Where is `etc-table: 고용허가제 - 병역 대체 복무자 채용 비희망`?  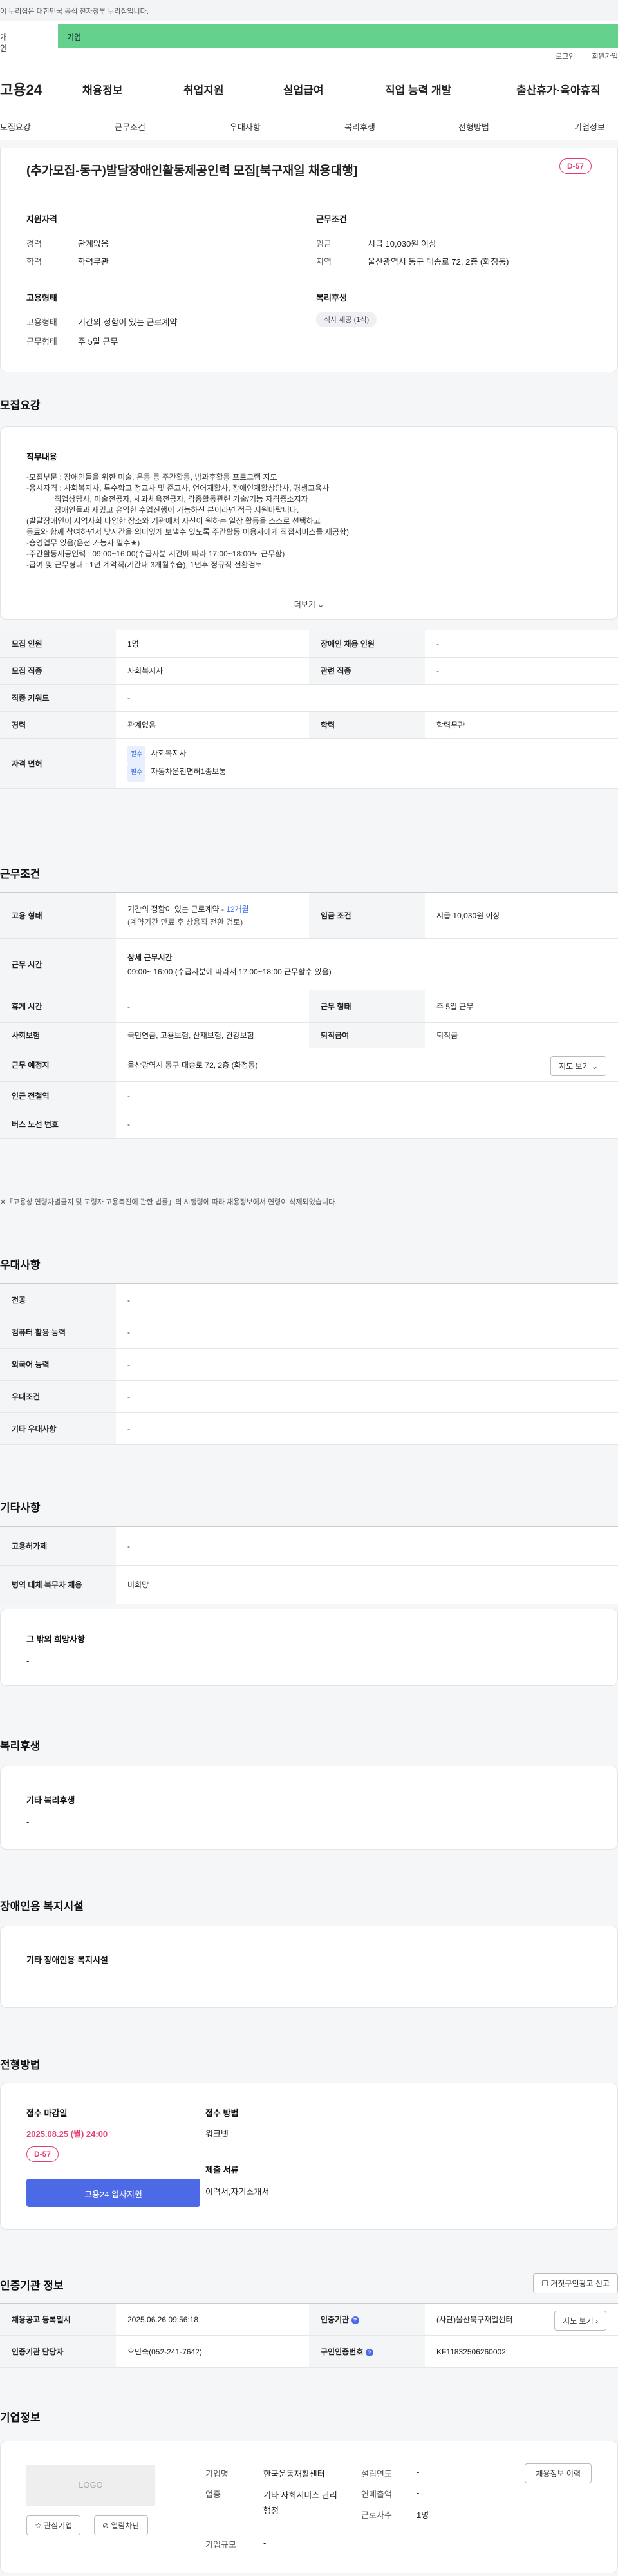
etc-table: 고용허가제 - 병역 대체 복무자 채용 비희망 is located at coordinates (309, 1565).